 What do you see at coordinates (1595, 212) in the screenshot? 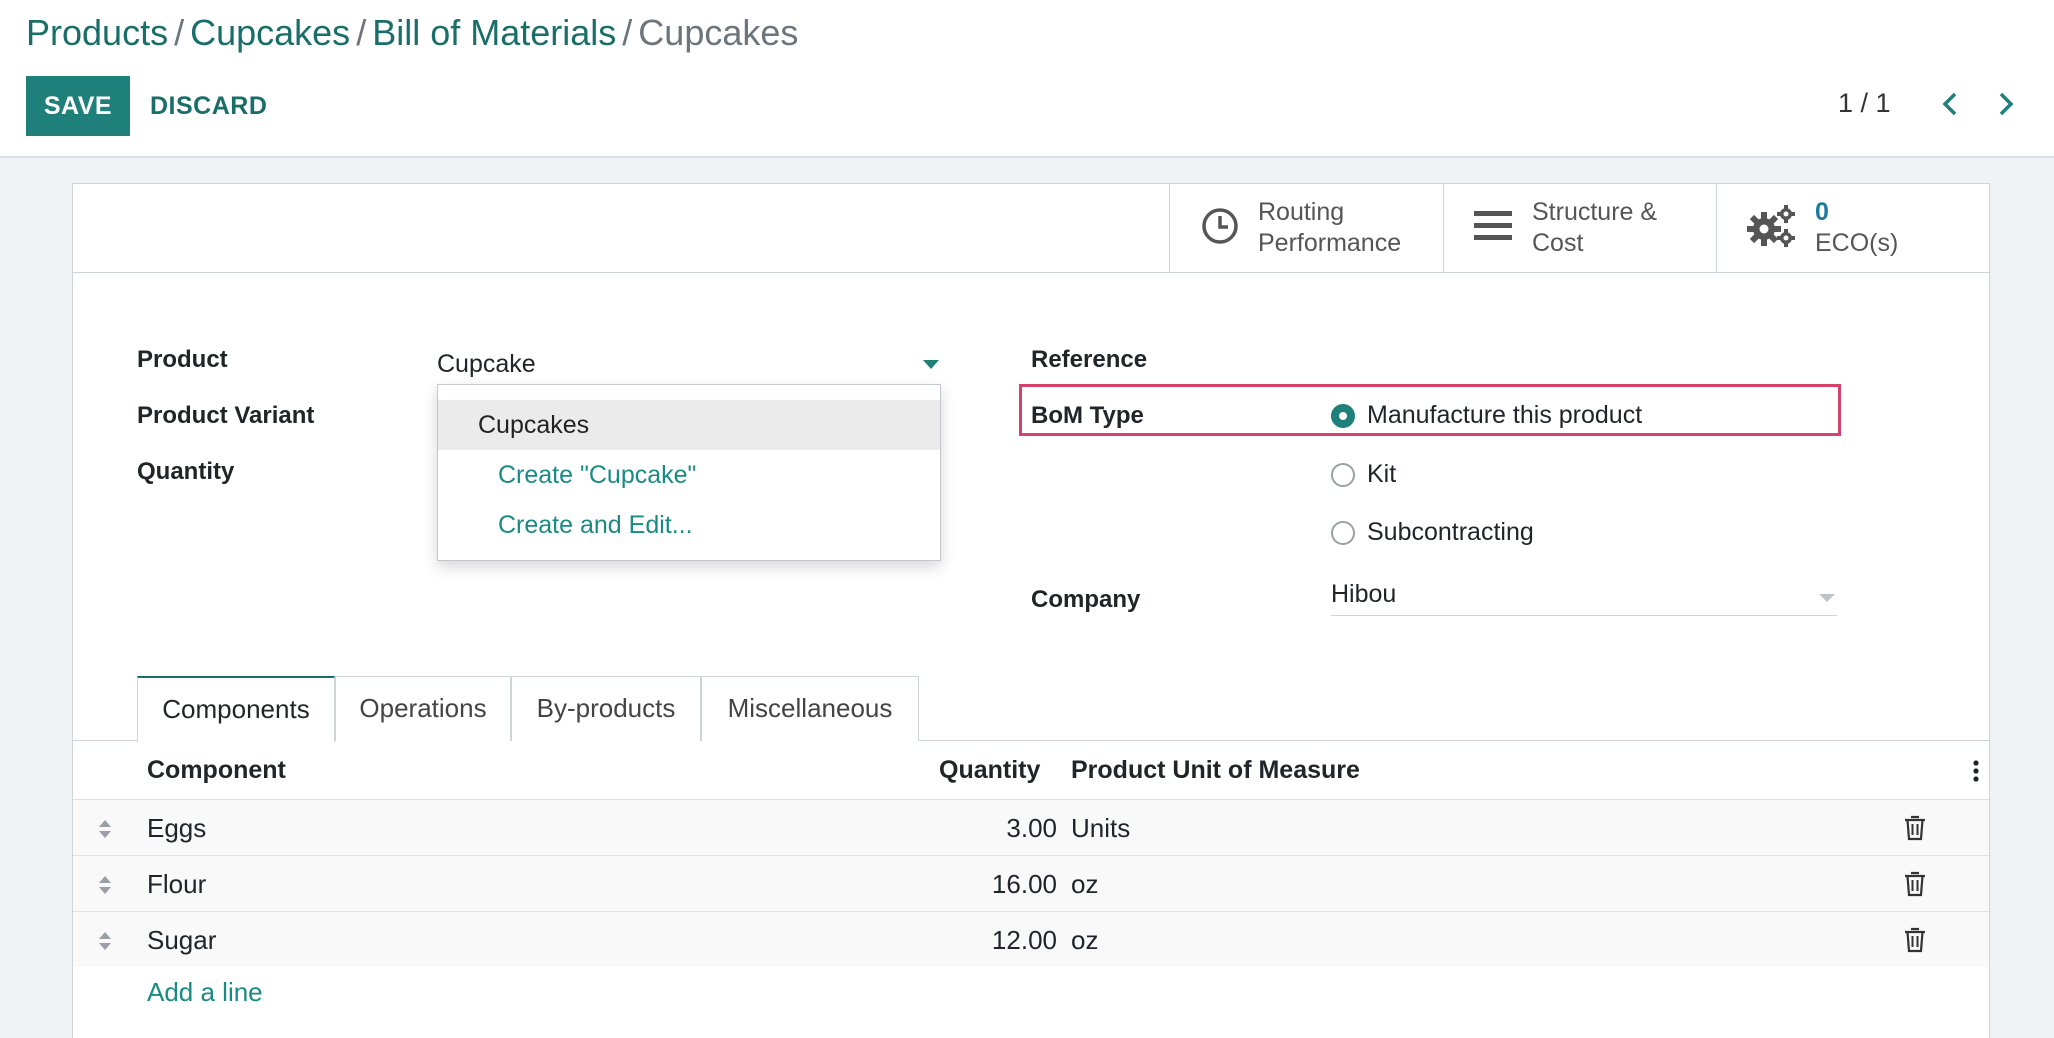
I see `stat-label: Structure &` at bounding box center [1595, 212].